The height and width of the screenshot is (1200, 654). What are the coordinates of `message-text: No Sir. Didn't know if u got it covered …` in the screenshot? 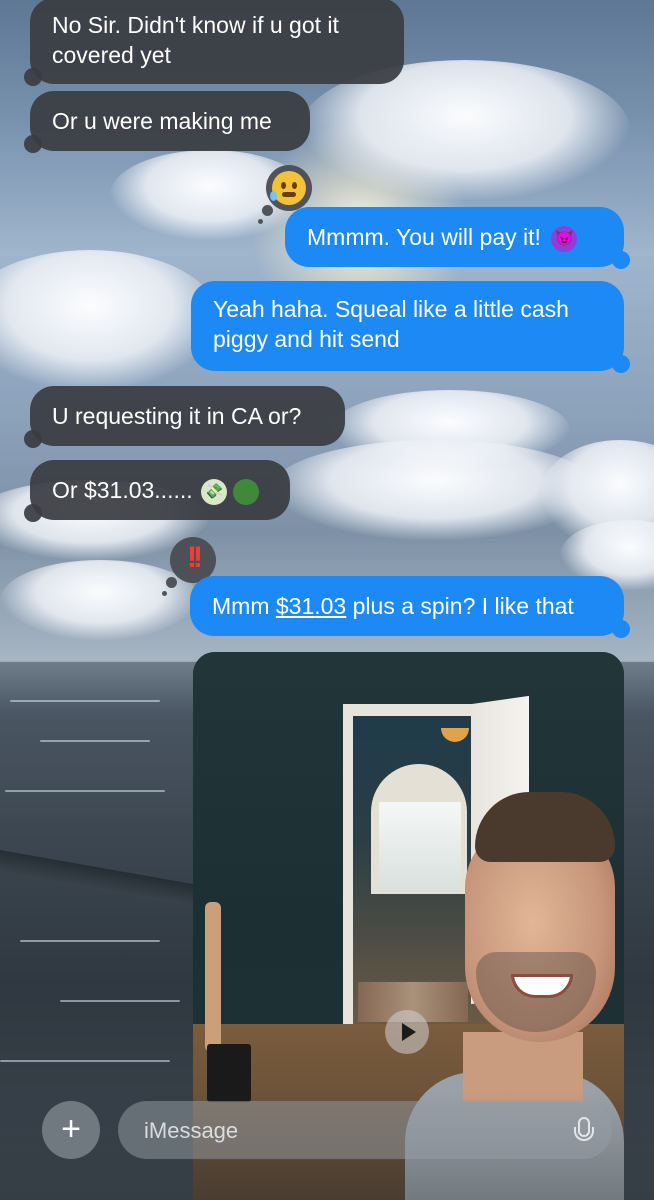 It's located at (195, 40).